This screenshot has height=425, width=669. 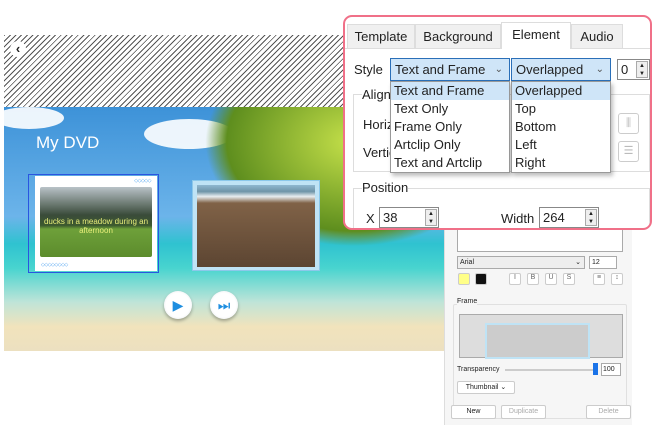 What do you see at coordinates (550, 370) in the screenshot?
I see `transparency-slider` at bounding box center [550, 370].